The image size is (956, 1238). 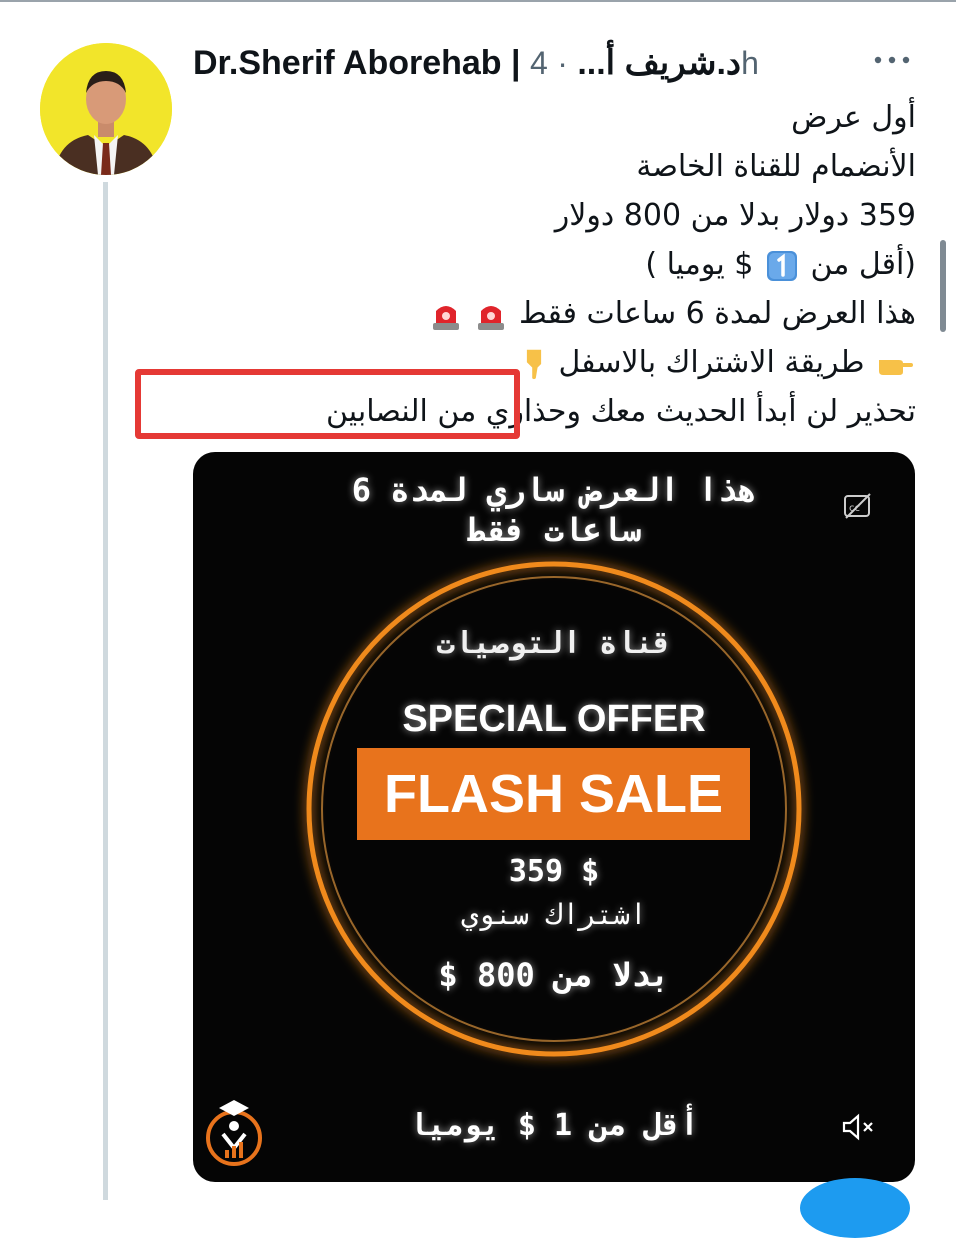 What do you see at coordinates (753, 411) in the screenshot?
I see `post-line-part: تحذير لن أبدأ الحديث معك` at bounding box center [753, 411].